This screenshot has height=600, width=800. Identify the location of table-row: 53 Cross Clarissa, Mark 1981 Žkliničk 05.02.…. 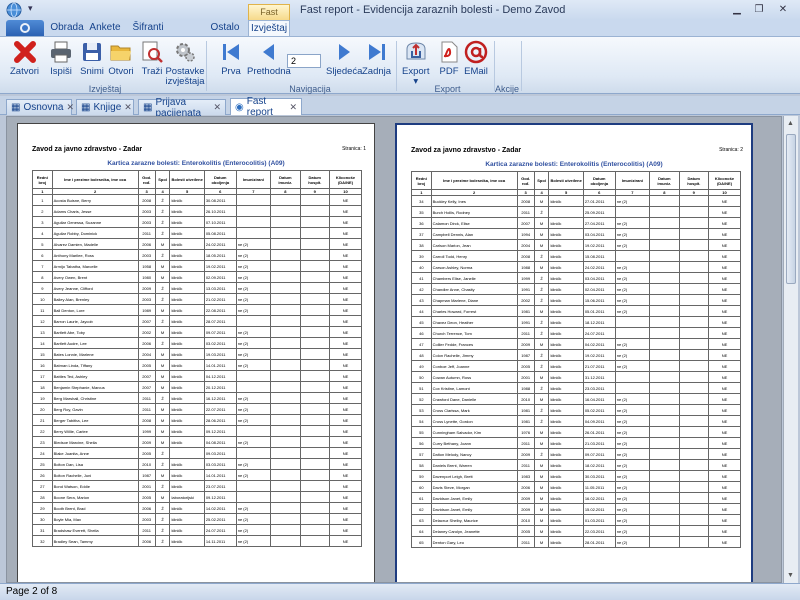
(576, 410).